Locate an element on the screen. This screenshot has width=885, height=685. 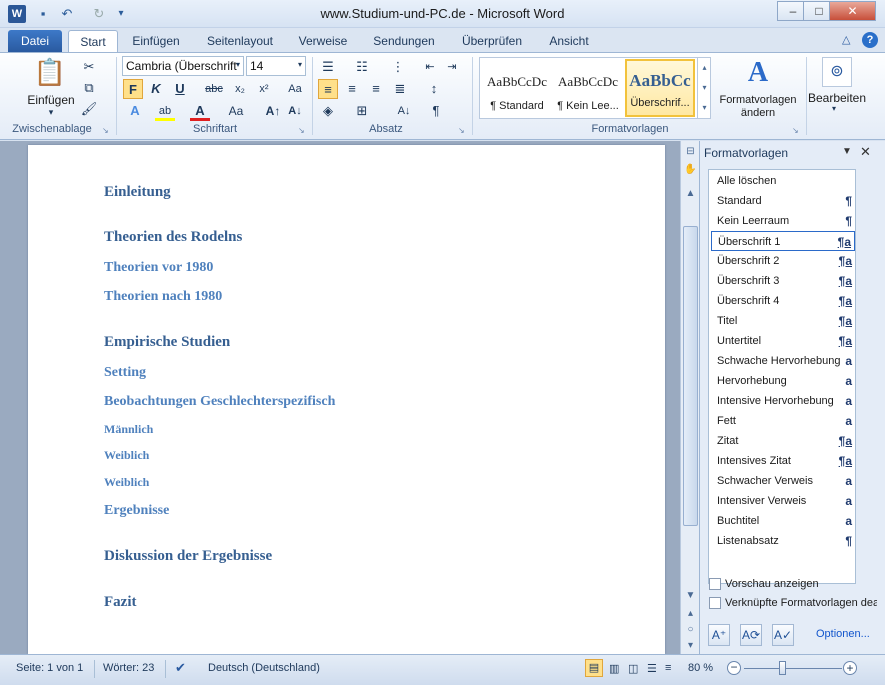
edit-button: Bearbeiten is located at coordinates (837, 98).